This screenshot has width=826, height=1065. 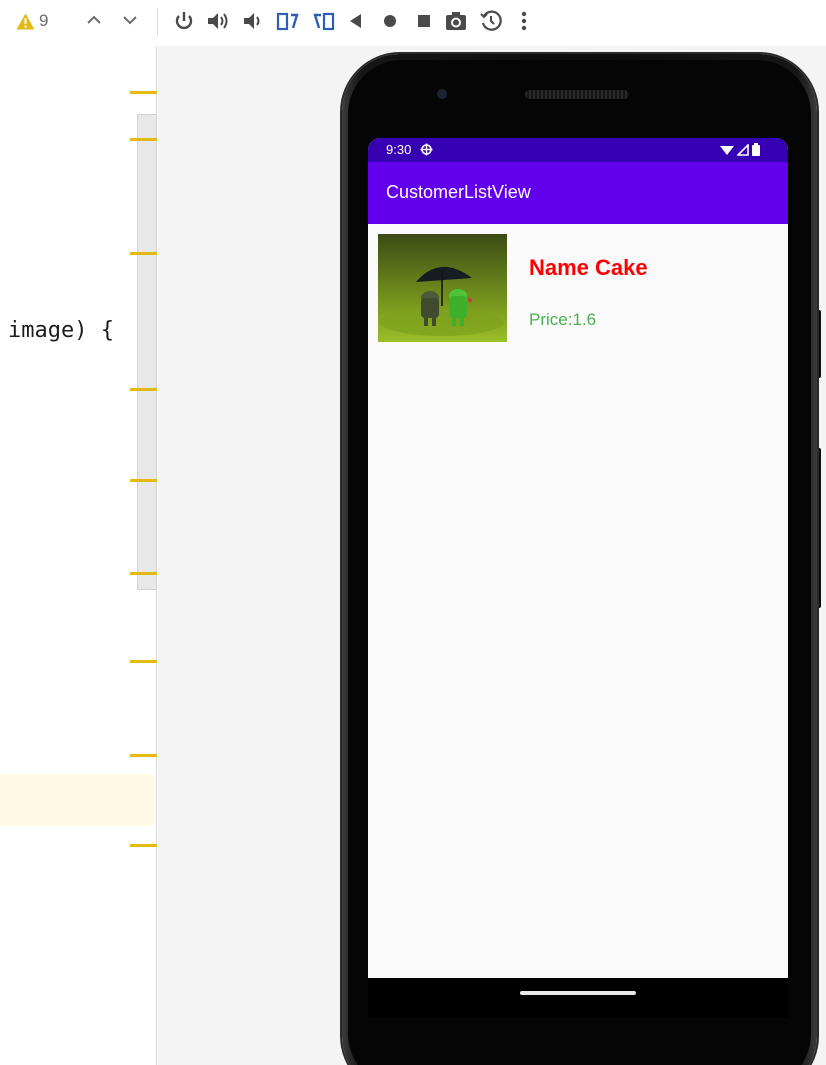 I want to click on screenshot-button, so click(x=456, y=21).